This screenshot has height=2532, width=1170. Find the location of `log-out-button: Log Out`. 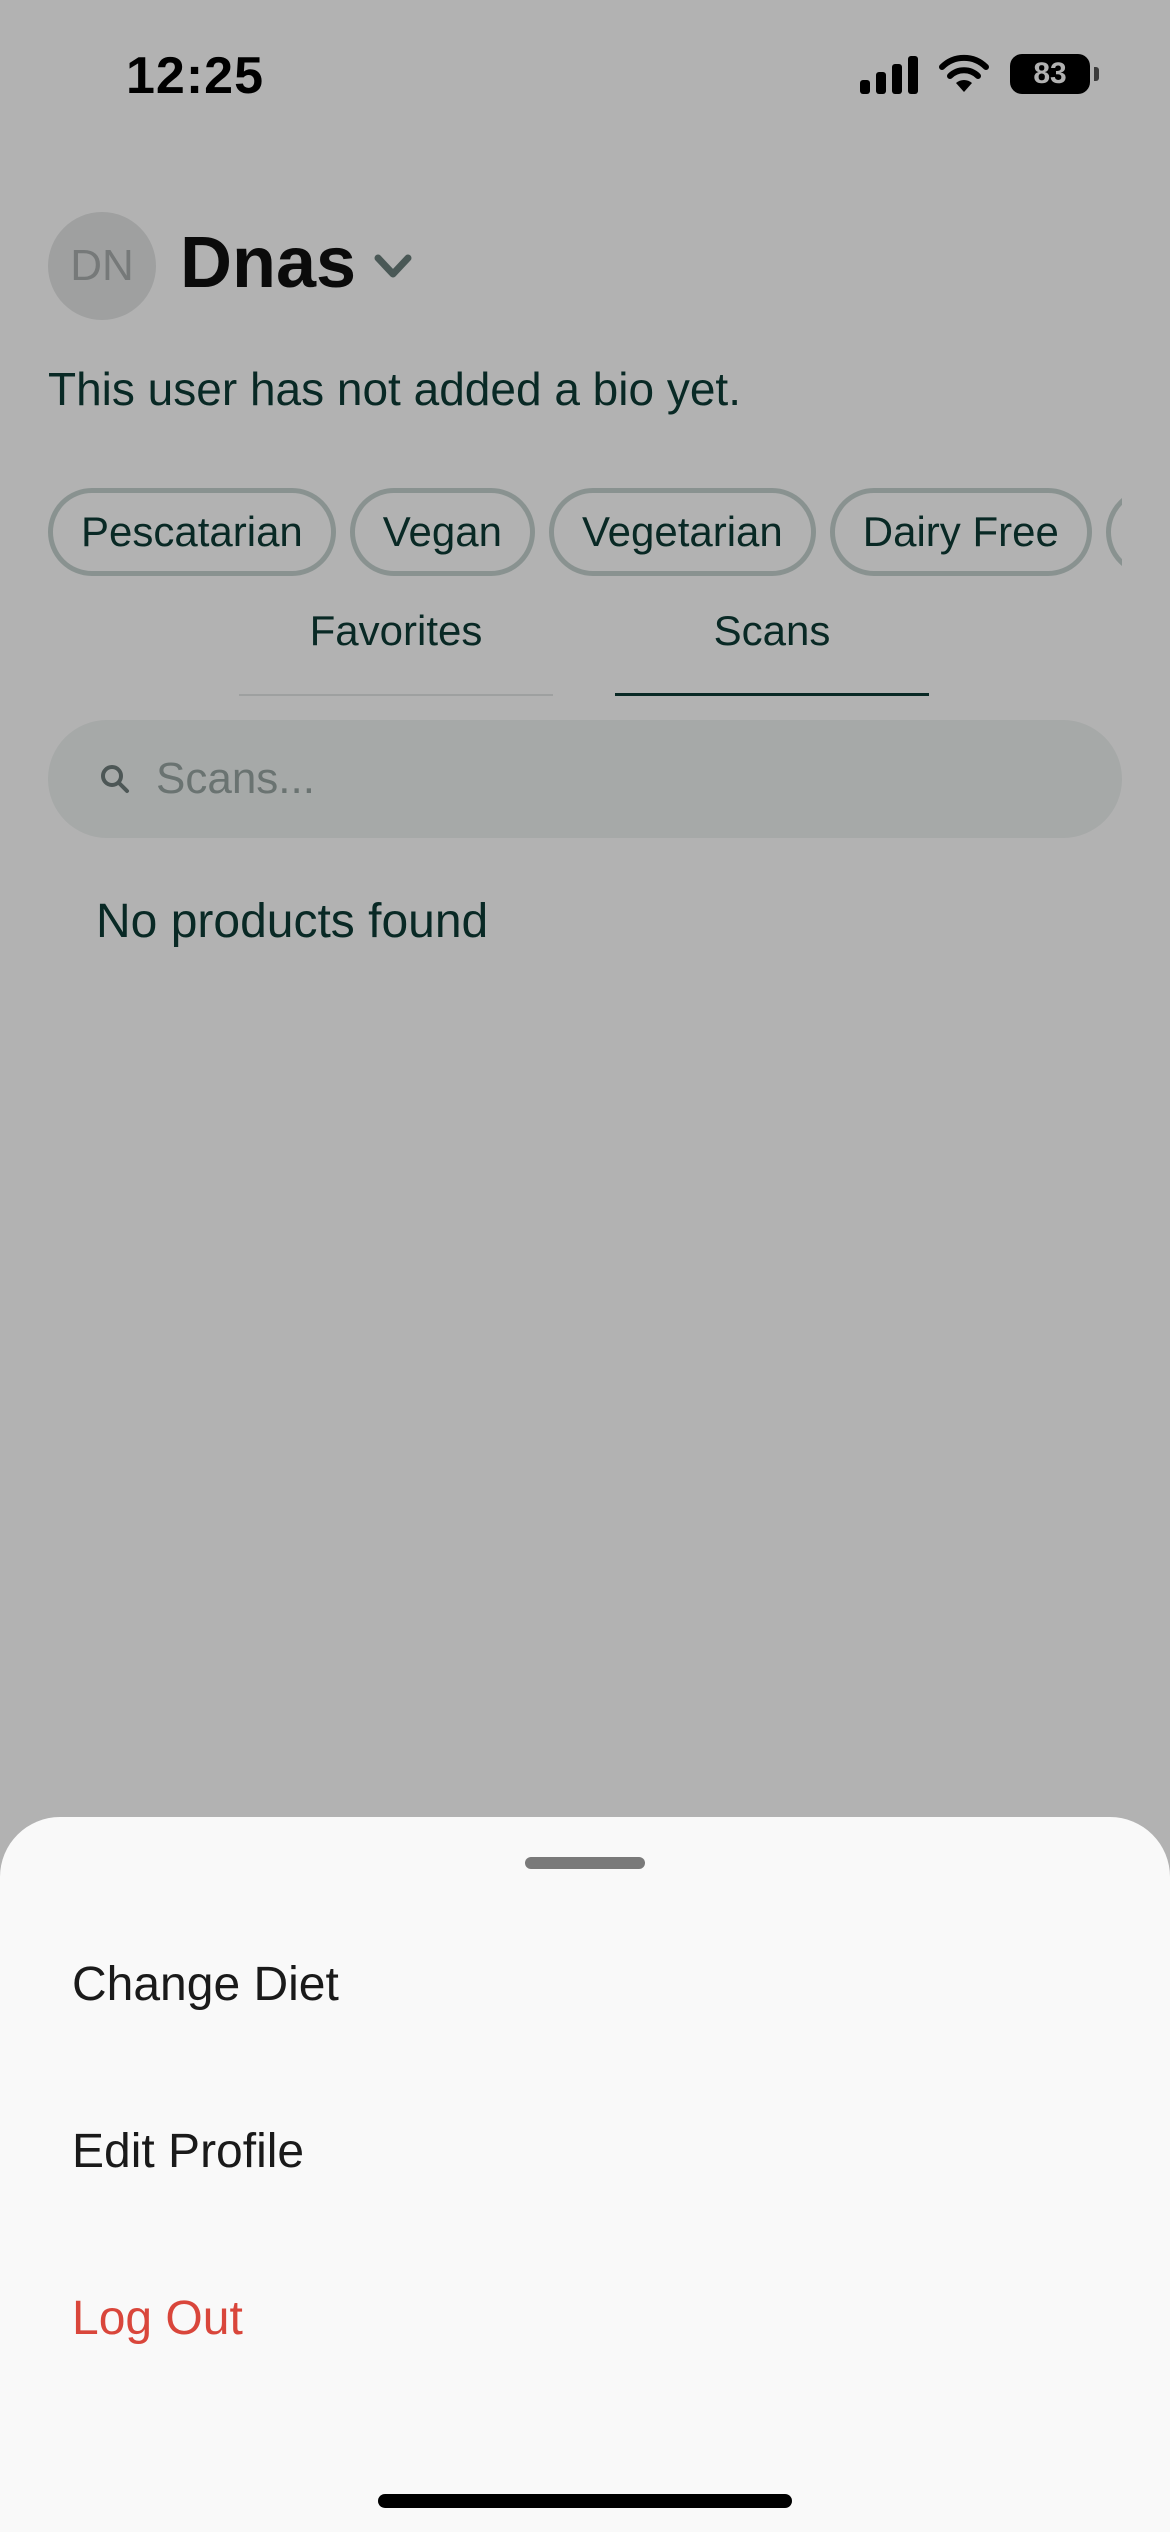

log-out-button: Log Out is located at coordinates (585, 2319).